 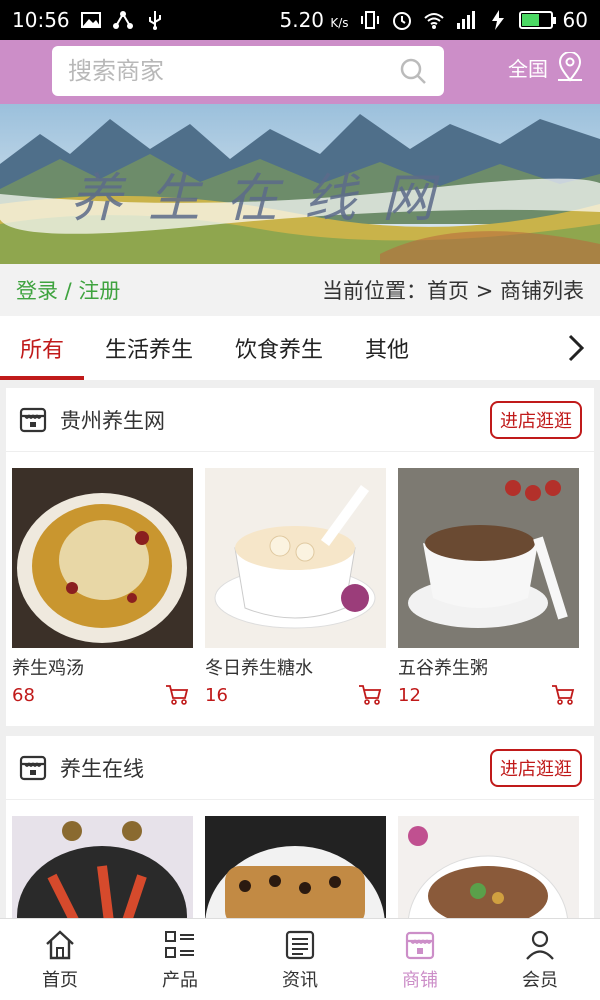 What do you see at coordinates (216, 695) in the screenshot?
I see `product-price: 16` at bounding box center [216, 695].